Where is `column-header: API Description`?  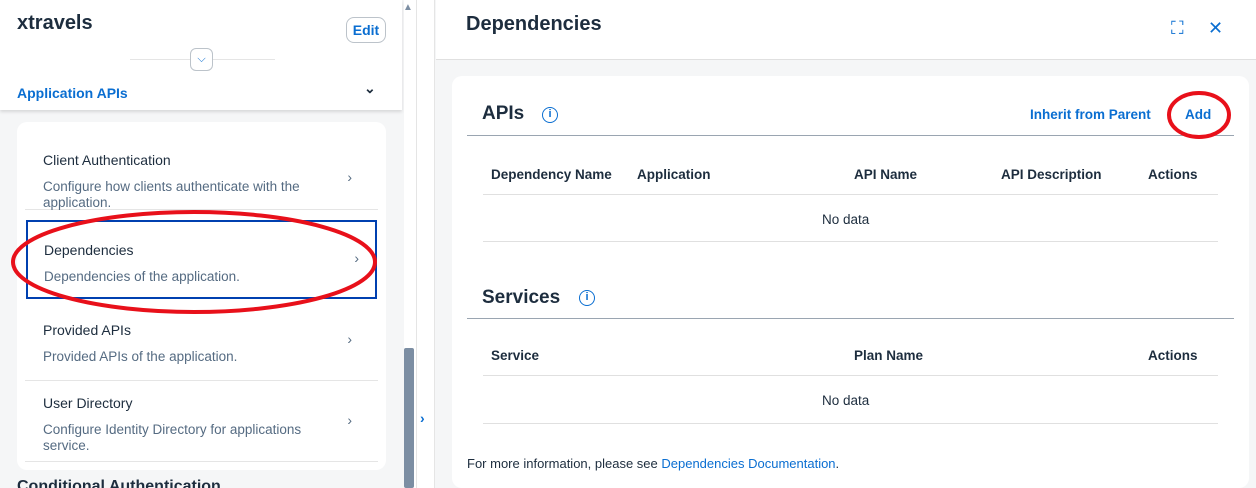 column-header: API Description is located at coordinates (1051, 174).